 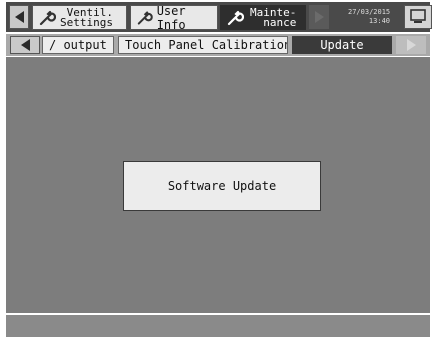 I want to click on subtab-output: / output, so click(x=78, y=45).